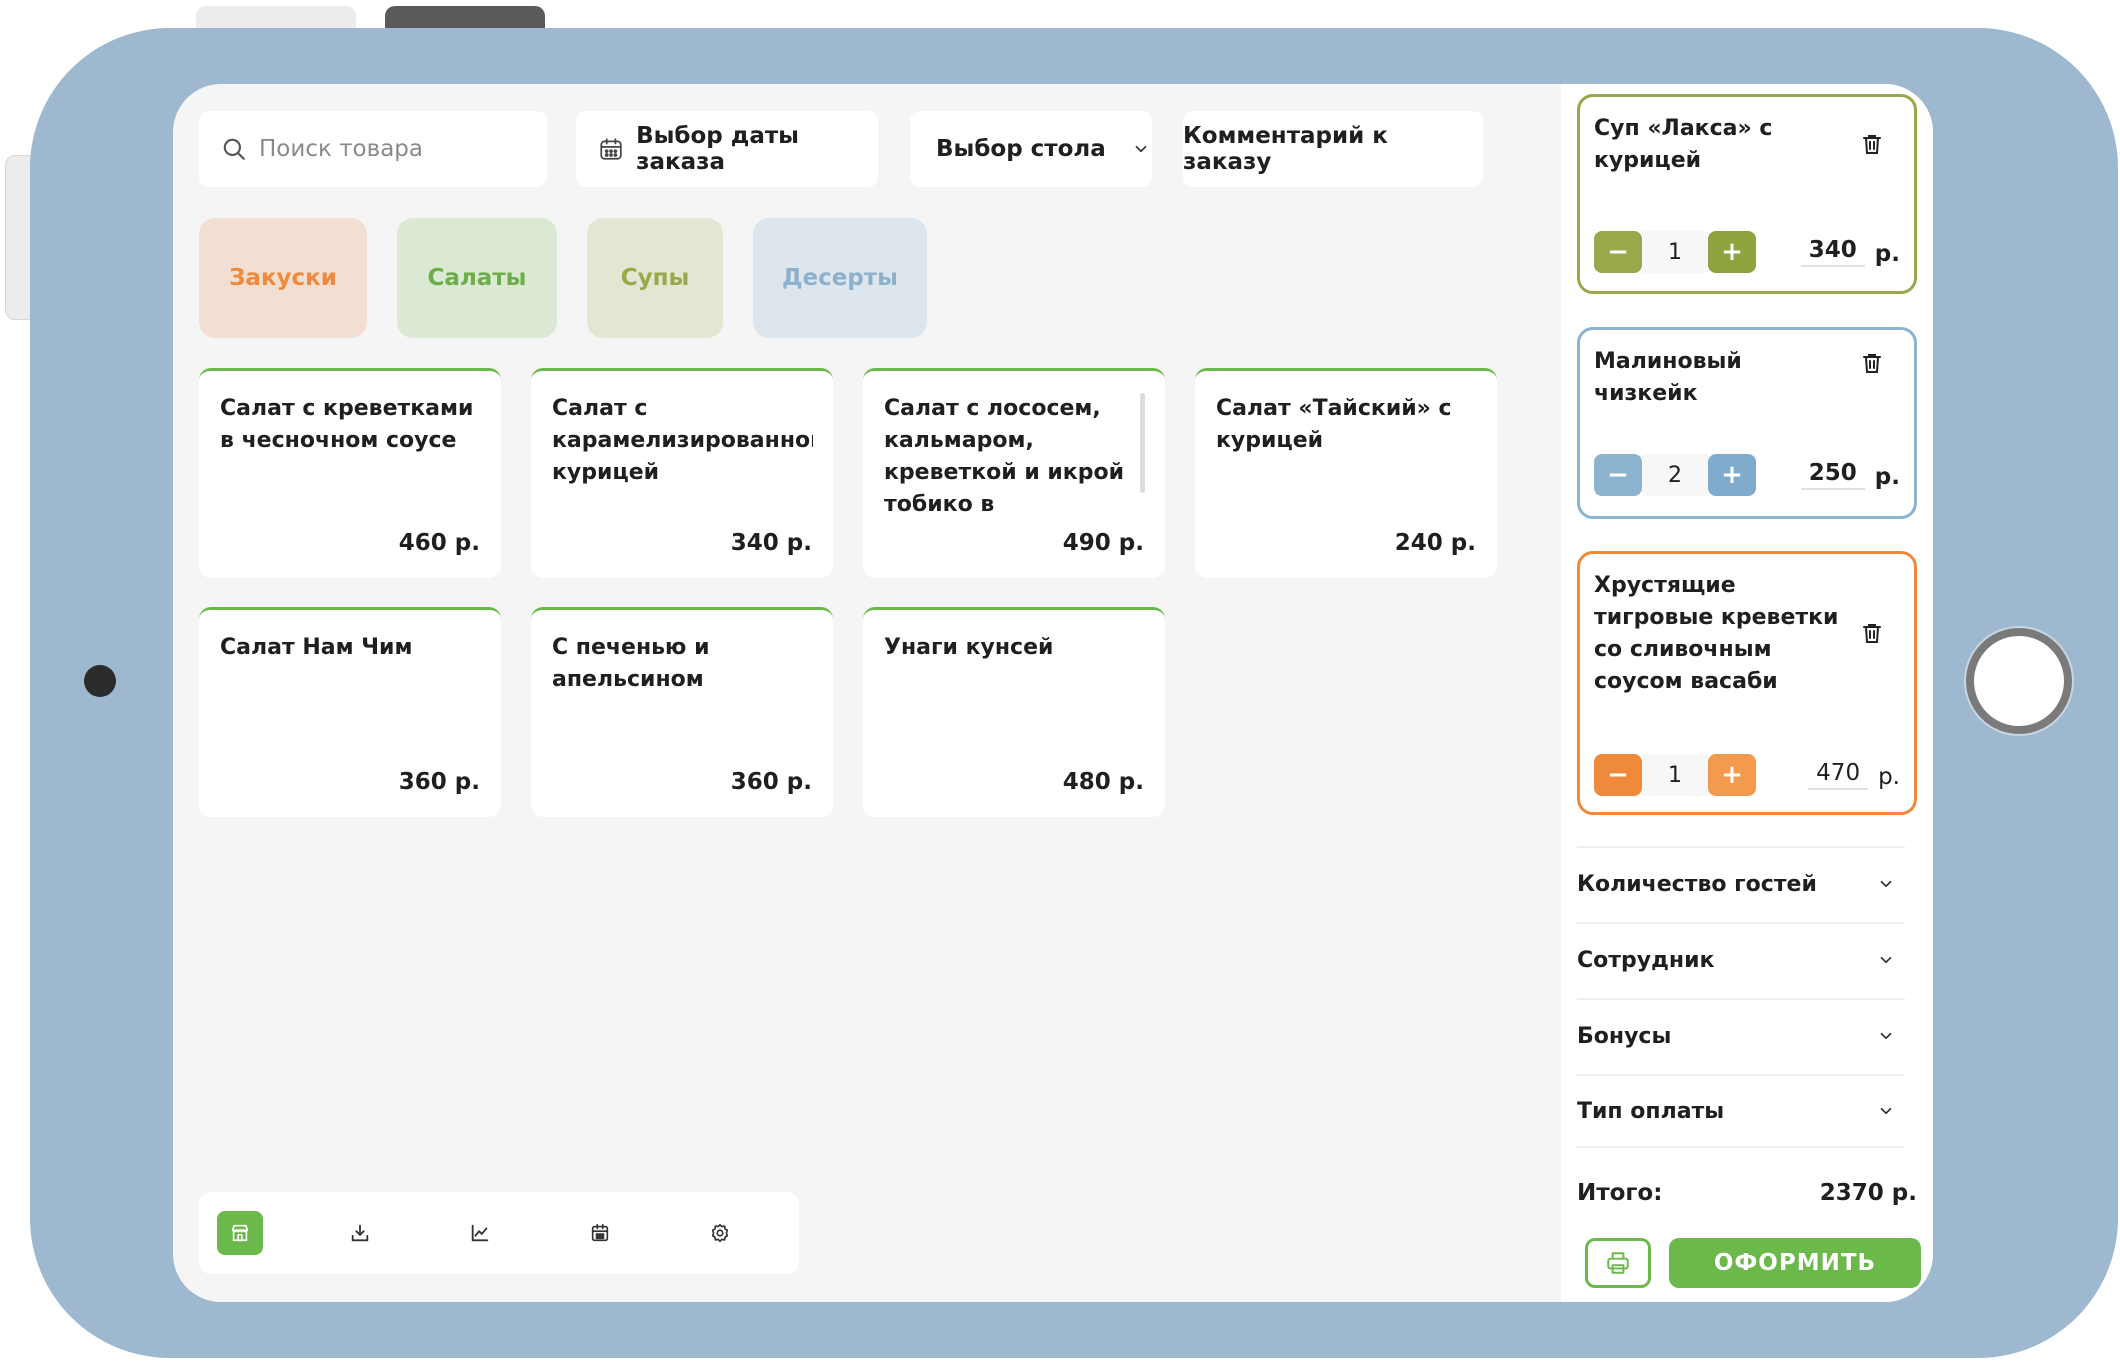  What do you see at coordinates (1346, 473) in the screenshot?
I see `product-card: Салат «Тайский» с курицей 240 р.` at bounding box center [1346, 473].